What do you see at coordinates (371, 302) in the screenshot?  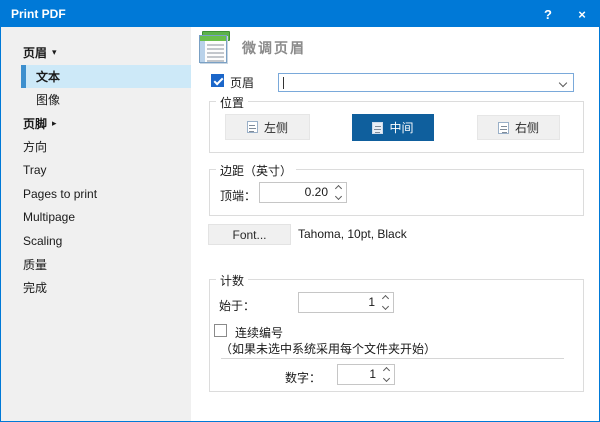 I see `start-at-value: 1` at bounding box center [371, 302].